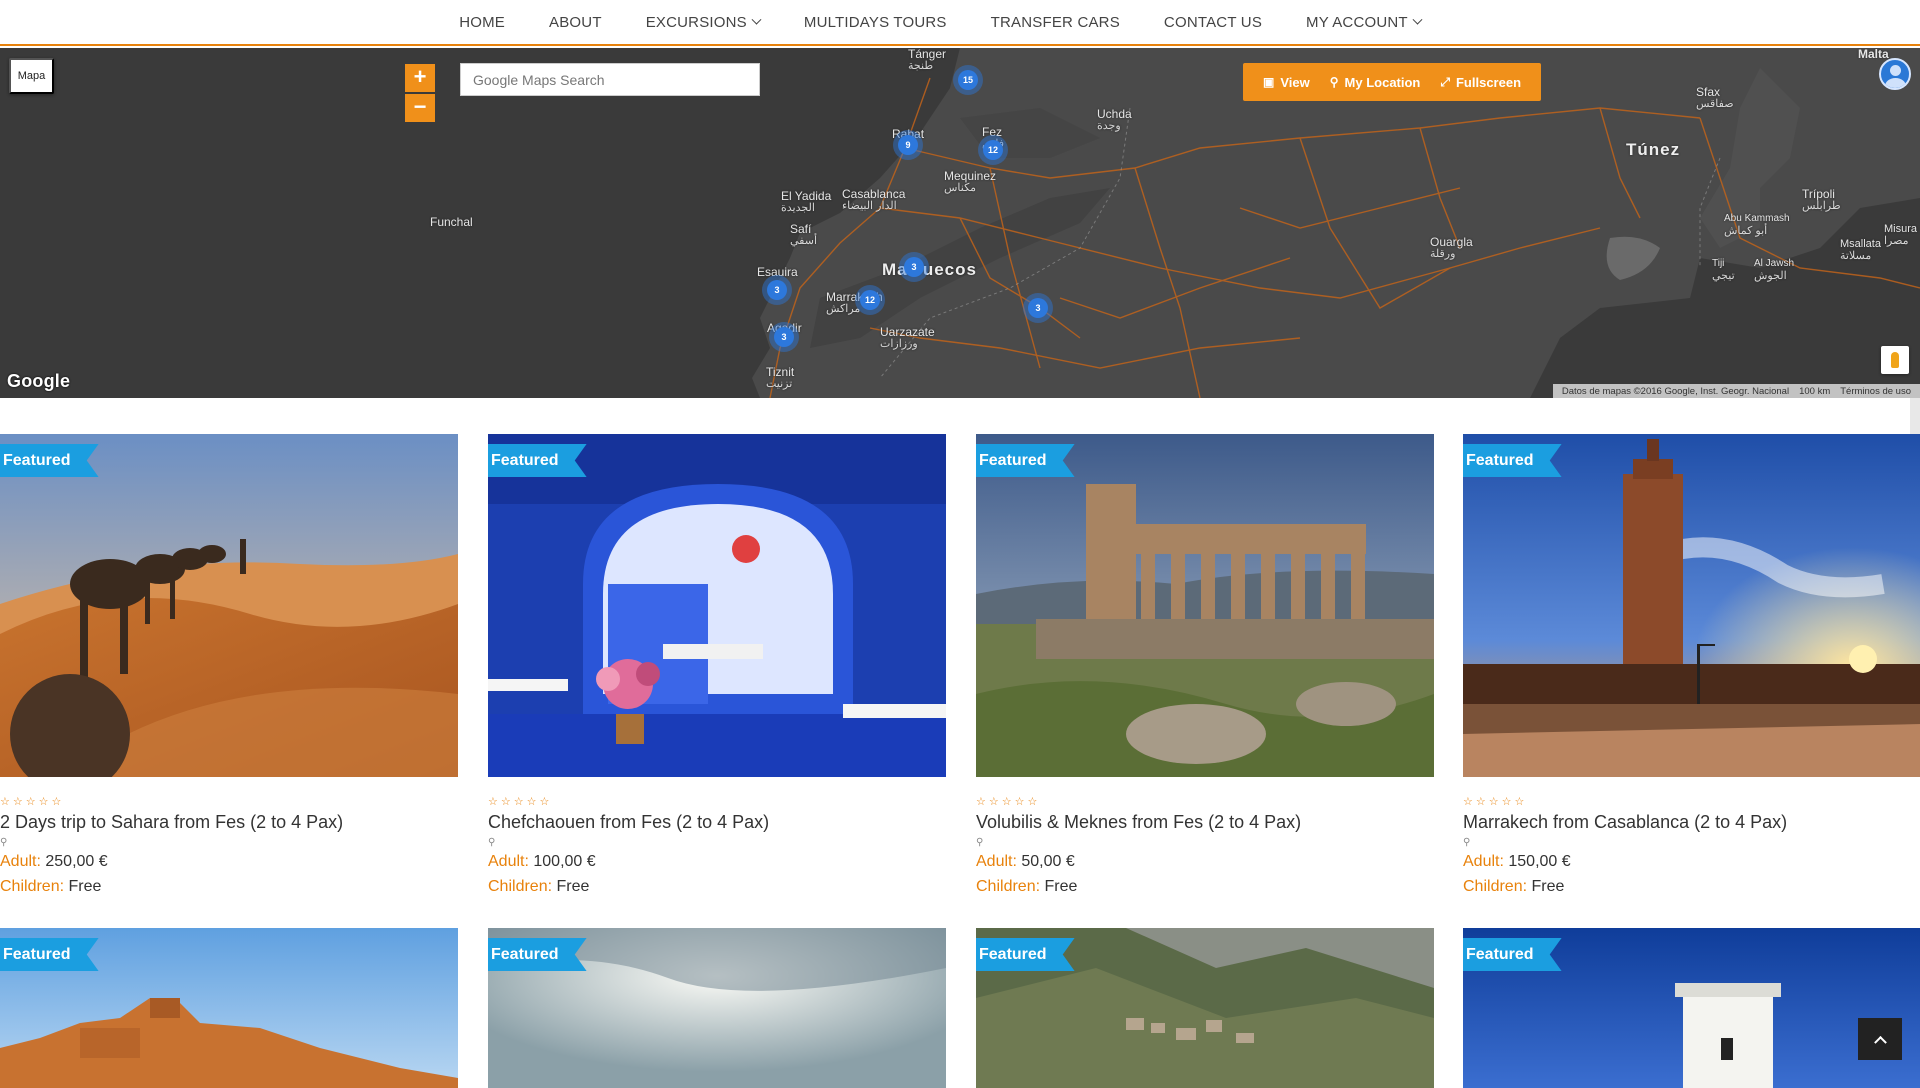 This screenshot has width=1920, height=1088. What do you see at coordinates (1757, 225) in the screenshot?
I see `city-label: Abu Kammash أبو كماش` at bounding box center [1757, 225].